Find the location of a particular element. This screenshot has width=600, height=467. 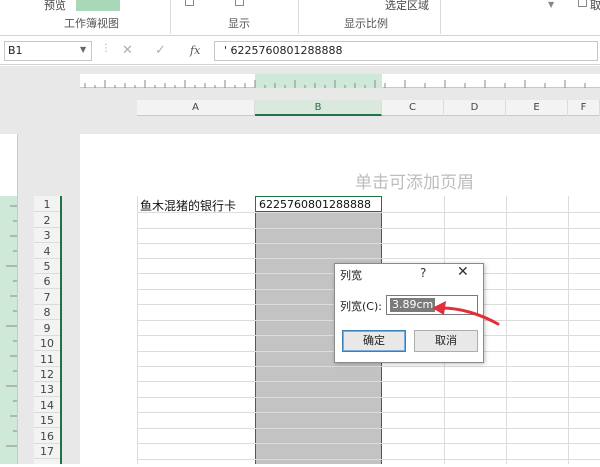

row-header: 11 is located at coordinates (47, 359).